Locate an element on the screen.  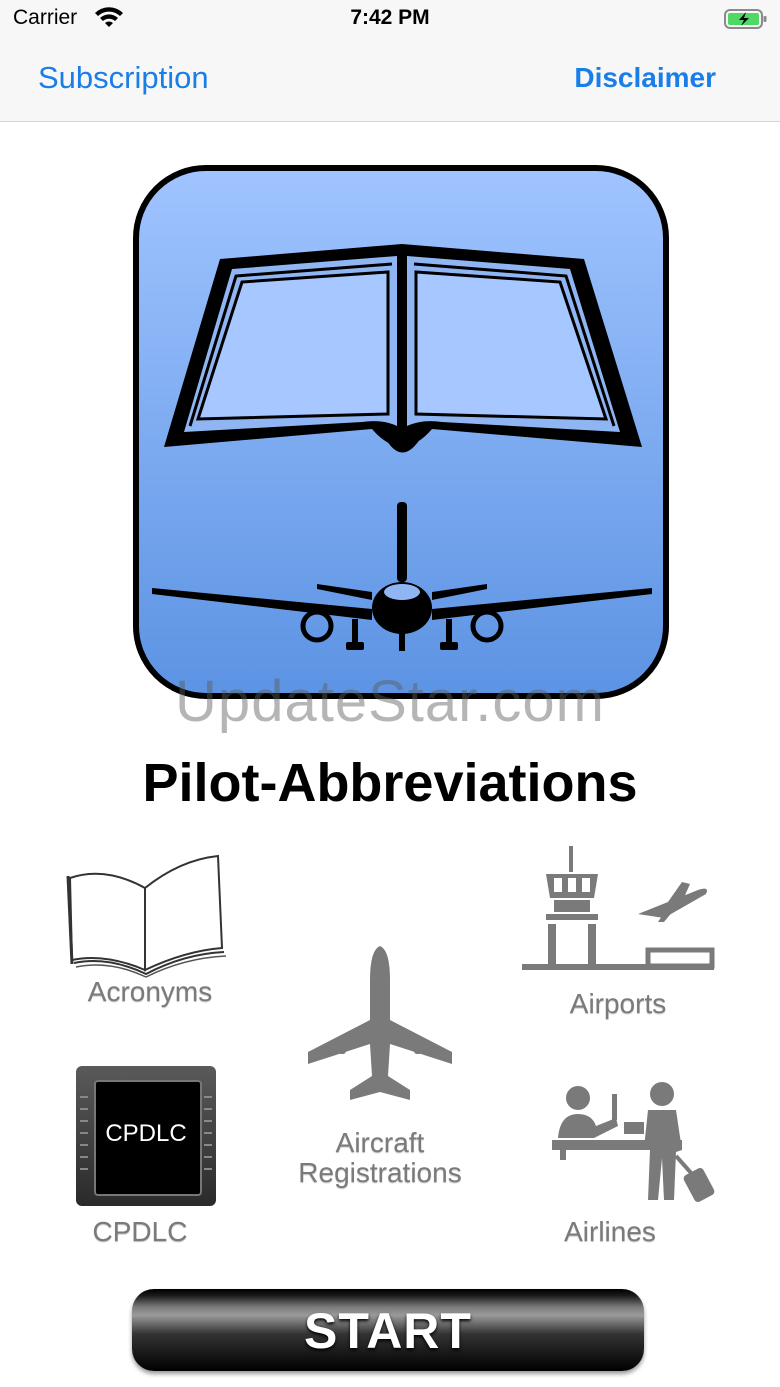
open-book-icon is located at coordinates (146, 916).